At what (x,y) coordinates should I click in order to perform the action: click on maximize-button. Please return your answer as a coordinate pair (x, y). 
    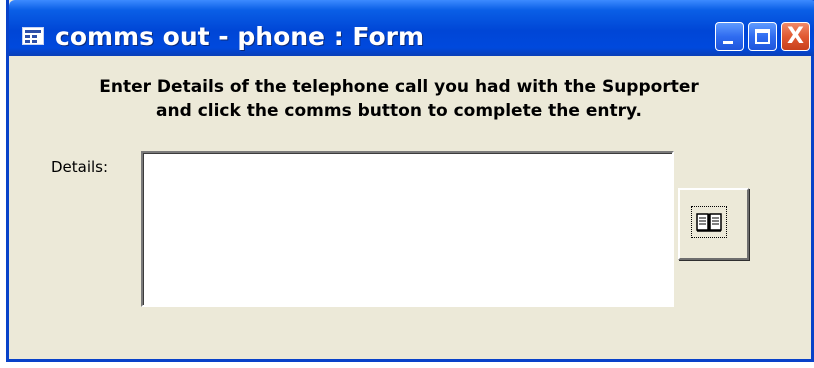
    Looking at the image, I should click on (762, 36).